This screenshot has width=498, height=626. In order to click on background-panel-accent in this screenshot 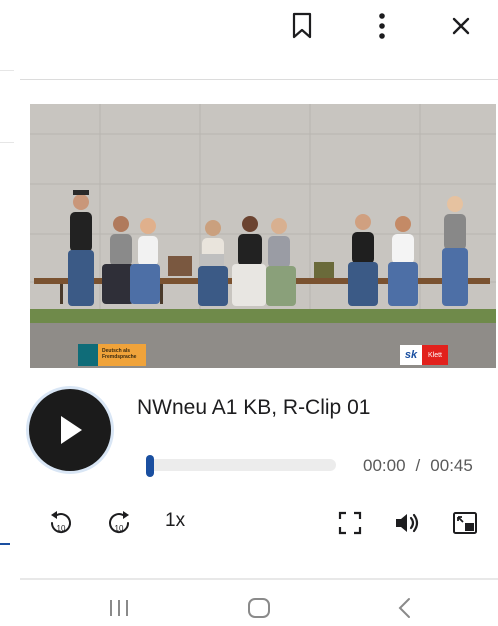, I will do `click(5, 544)`.